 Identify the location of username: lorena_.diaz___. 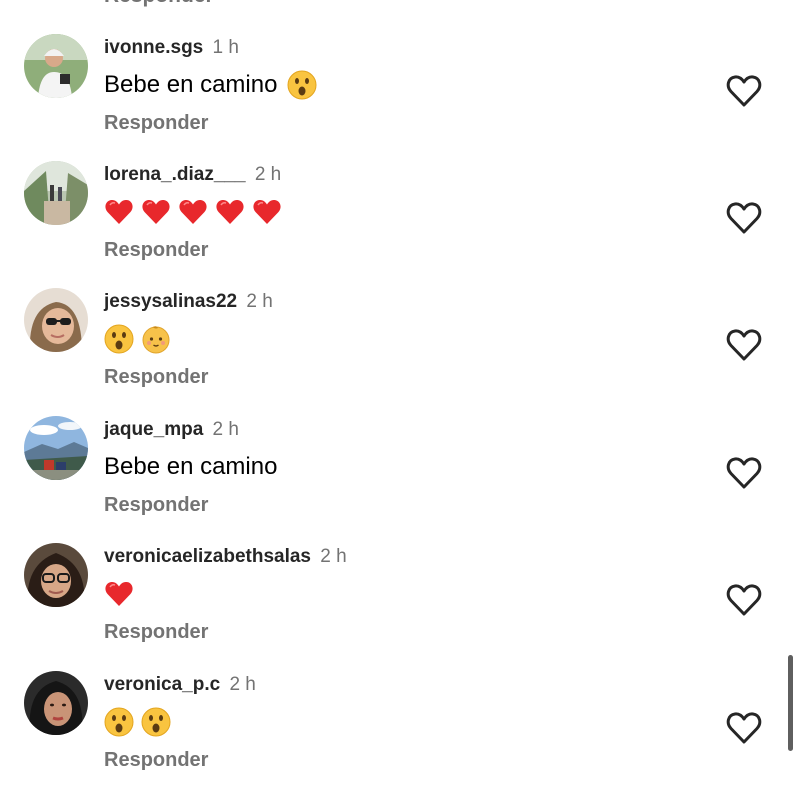
(175, 174).